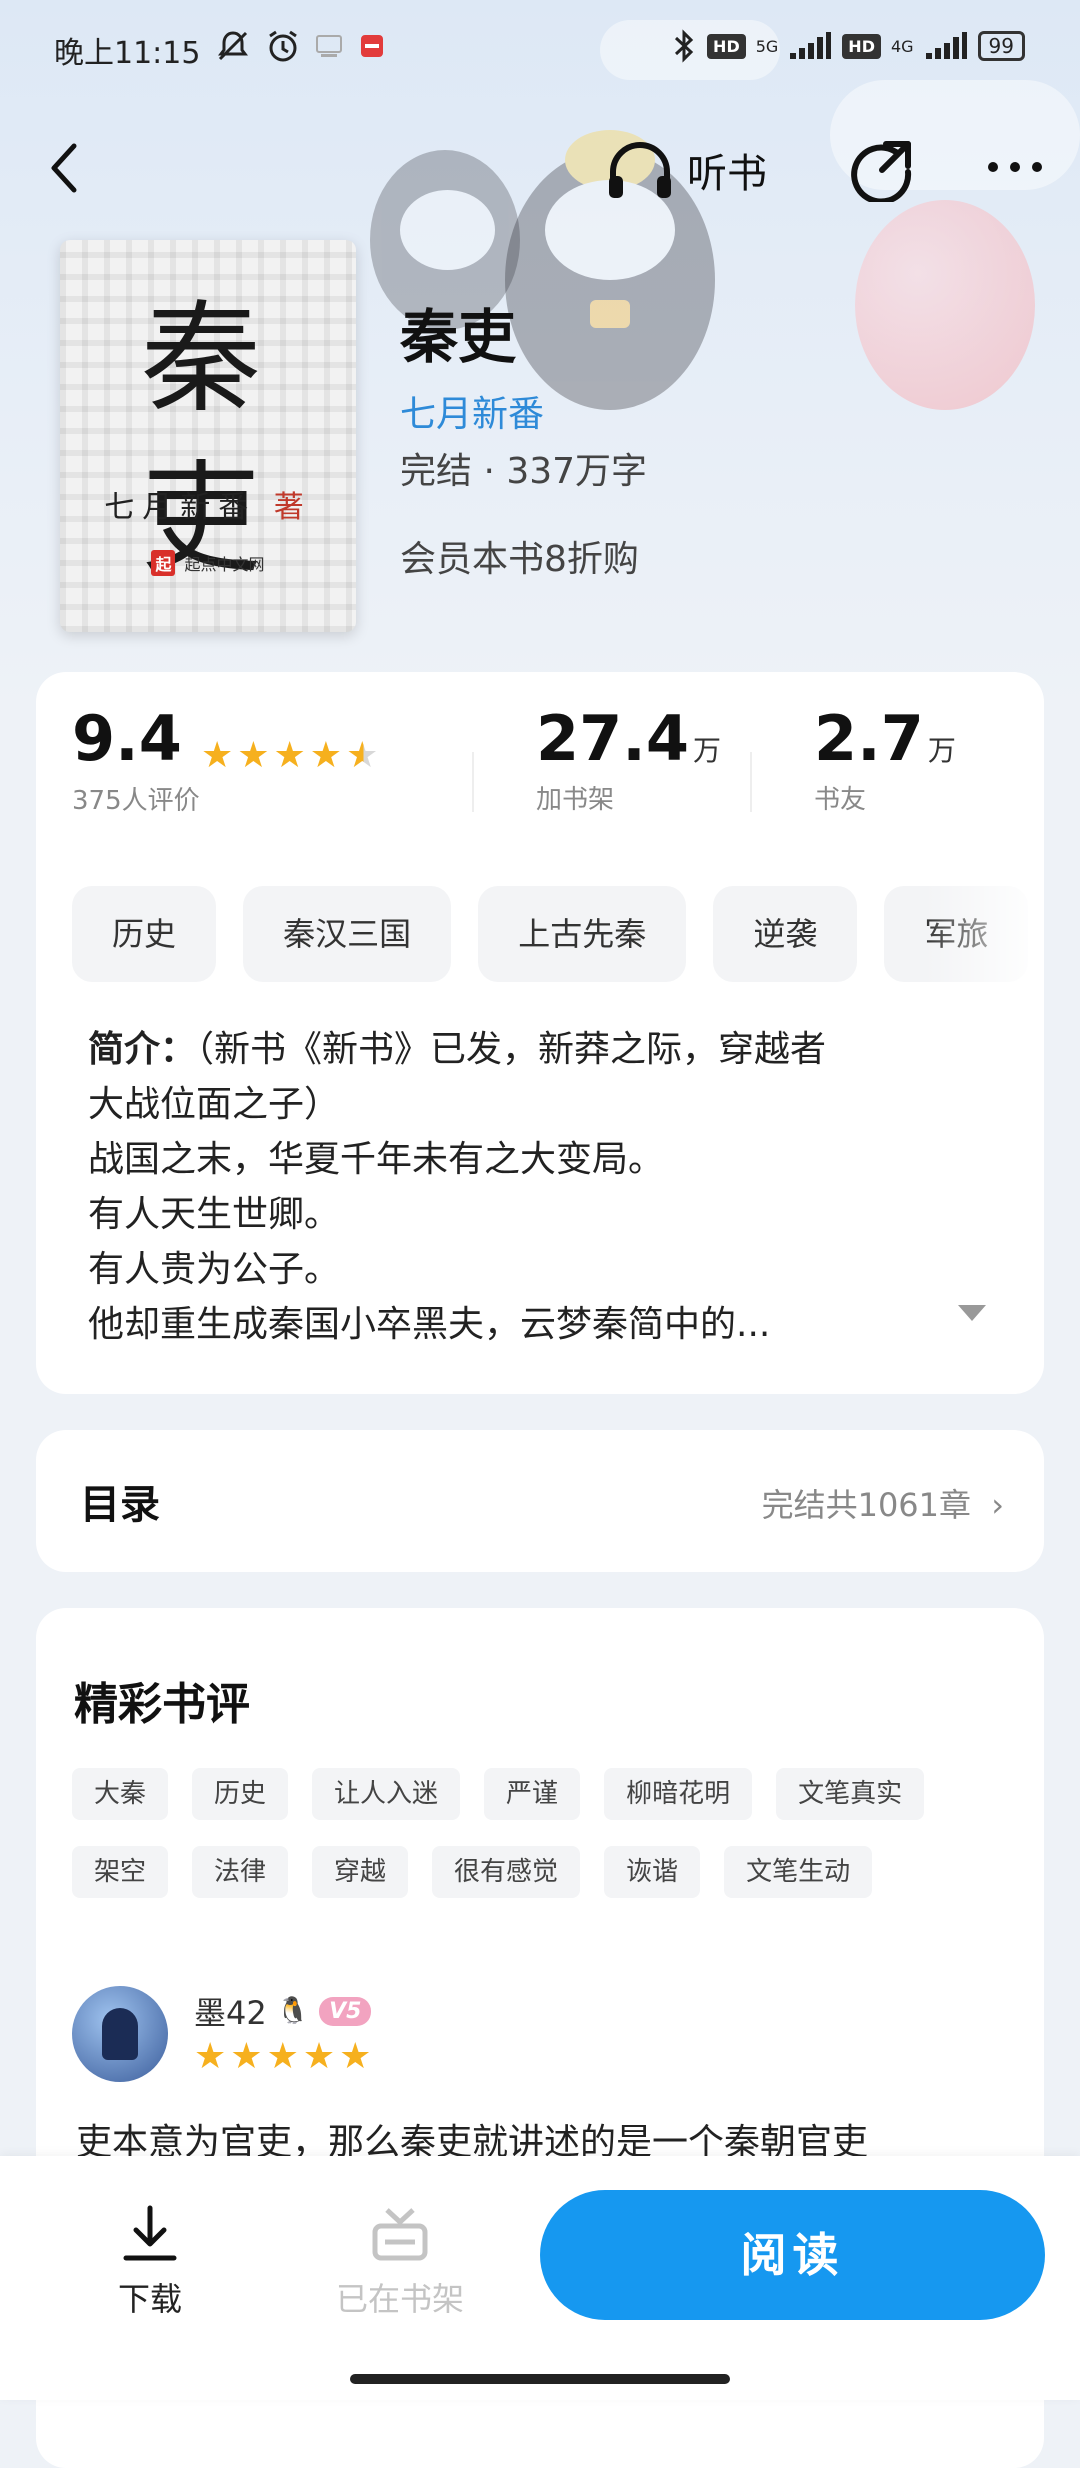  I want to click on toc-chapter-count: 完结共1061章, so click(866, 1505).